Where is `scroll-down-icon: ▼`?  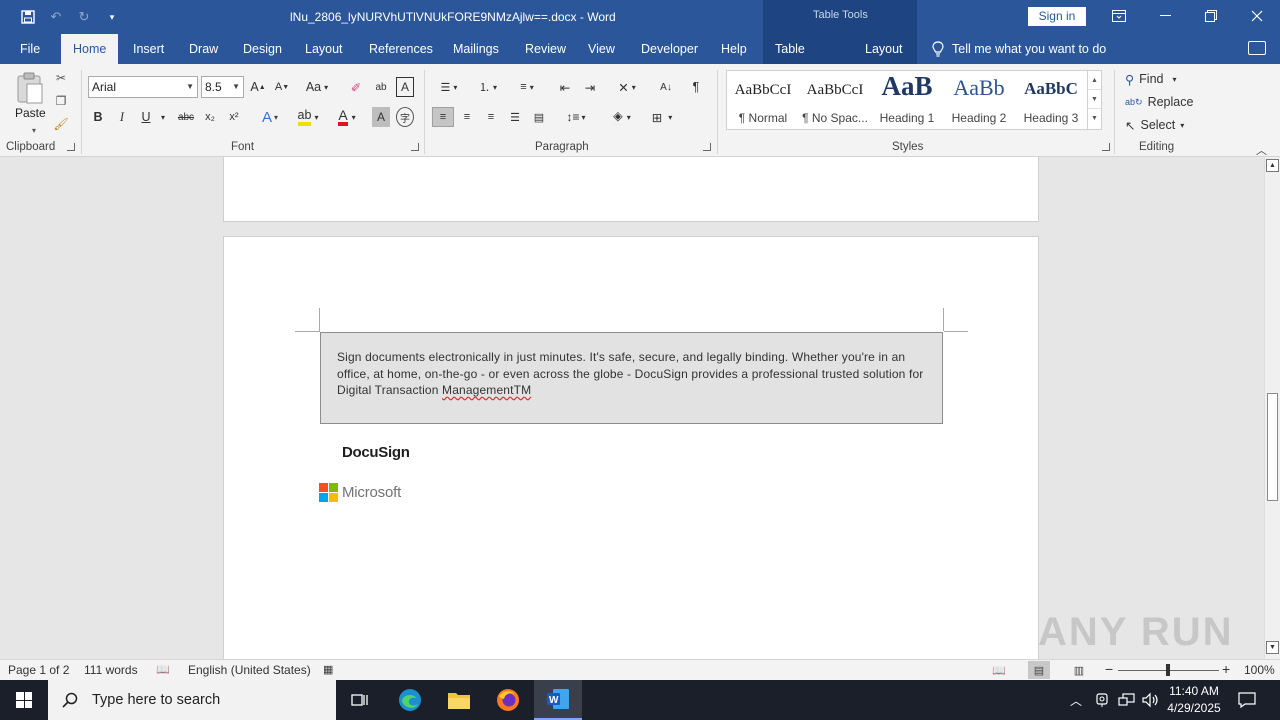 scroll-down-icon: ▼ is located at coordinates (1272, 647).